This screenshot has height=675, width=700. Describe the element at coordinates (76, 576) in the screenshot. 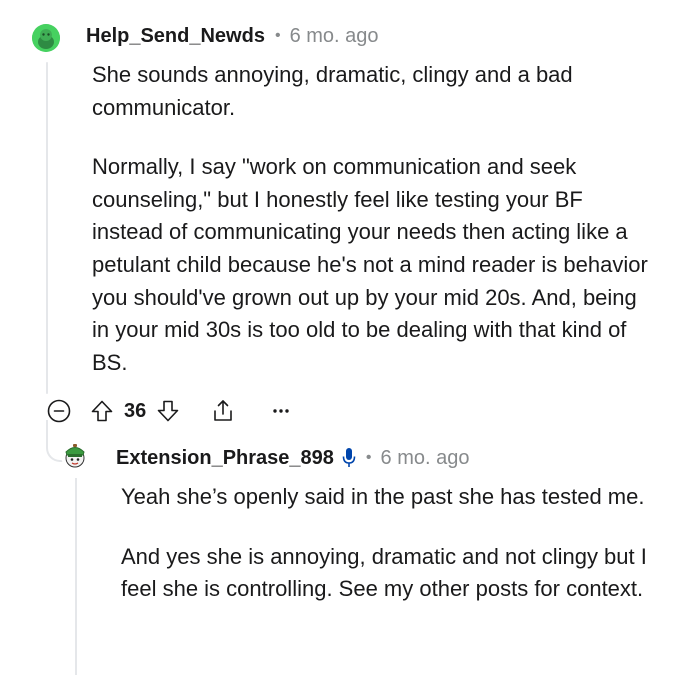

I see `reply-thread-line` at that location.